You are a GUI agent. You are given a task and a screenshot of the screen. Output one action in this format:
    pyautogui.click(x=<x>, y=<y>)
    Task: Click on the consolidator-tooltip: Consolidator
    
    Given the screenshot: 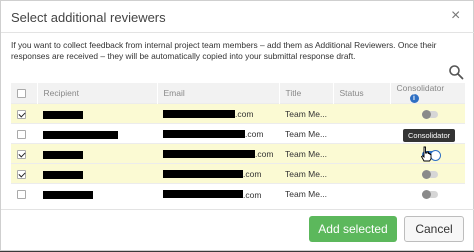 What is the action you would take?
    pyautogui.click(x=429, y=135)
    